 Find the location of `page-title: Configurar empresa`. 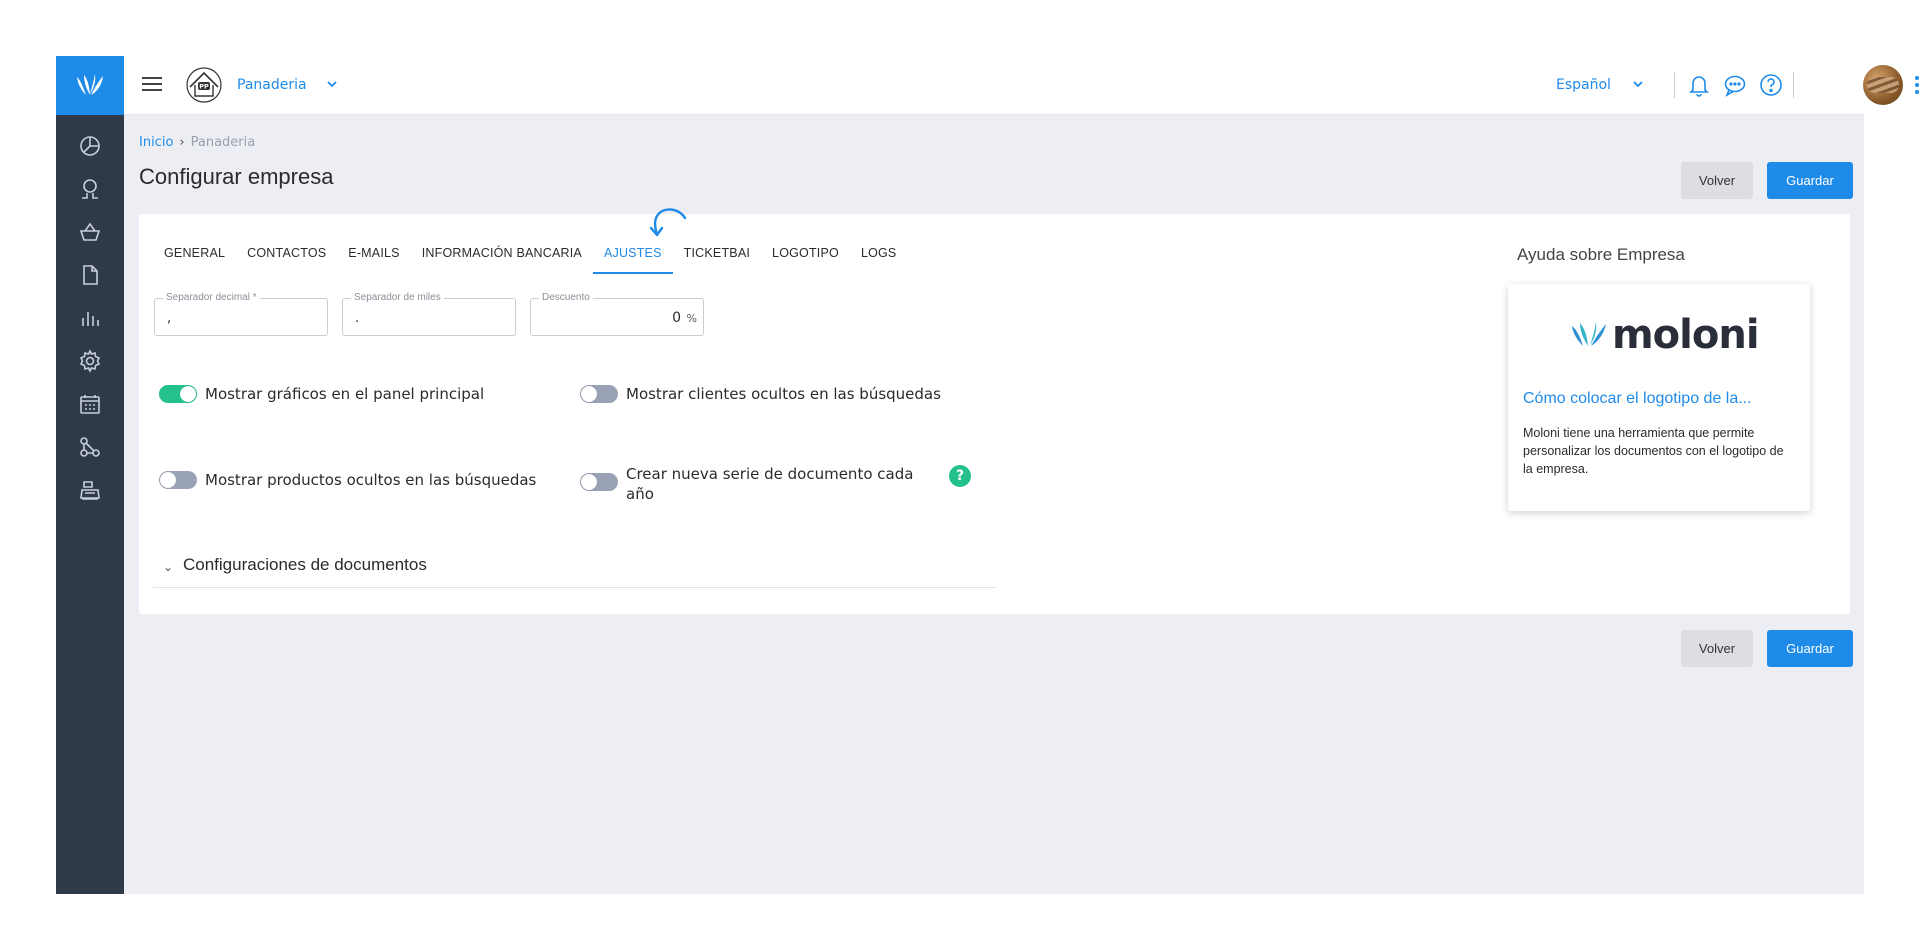

page-title: Configurar empresa is located at coordinates (236, 176).